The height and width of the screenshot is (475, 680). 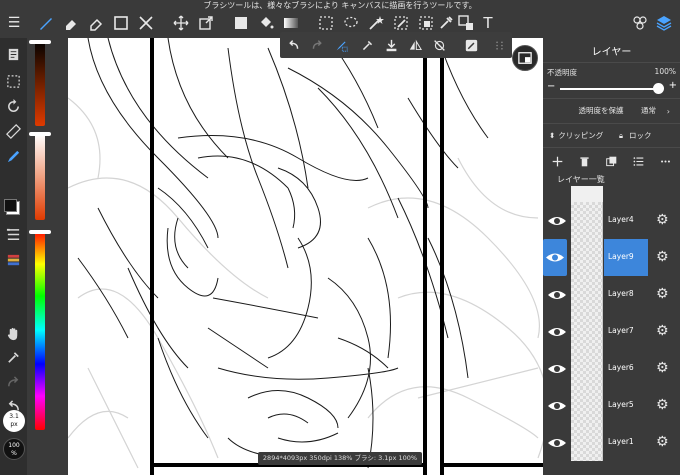 I want to click on blur-eraser-icon, so click(x=96, y=23).